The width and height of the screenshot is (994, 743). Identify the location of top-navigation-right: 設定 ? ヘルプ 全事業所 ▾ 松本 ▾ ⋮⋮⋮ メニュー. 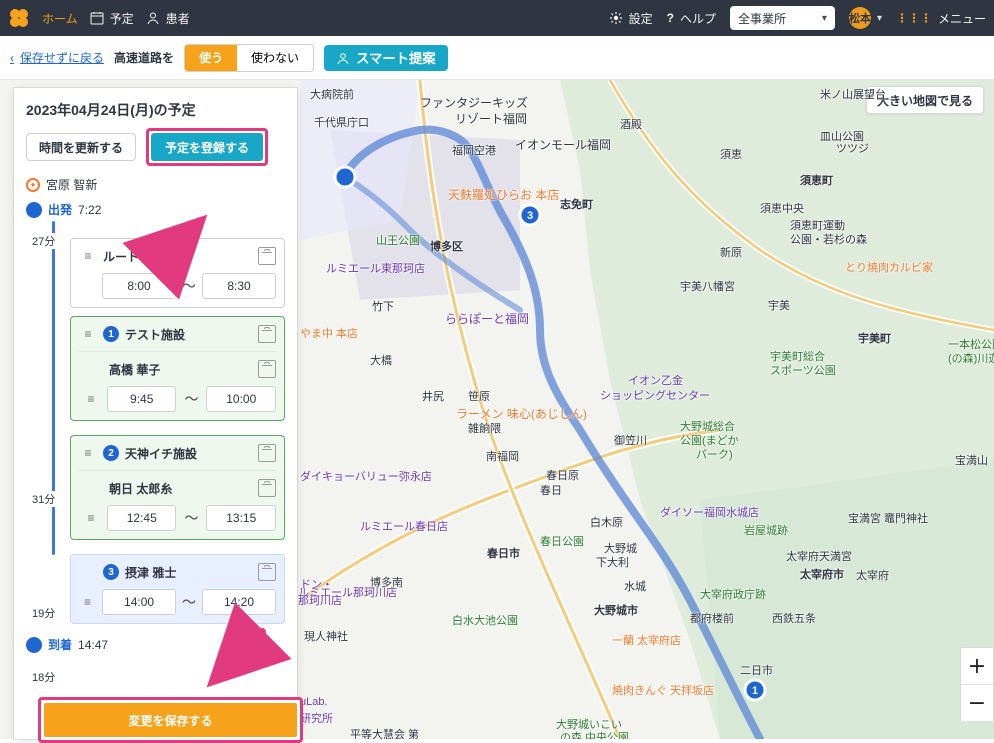
(797, 18).